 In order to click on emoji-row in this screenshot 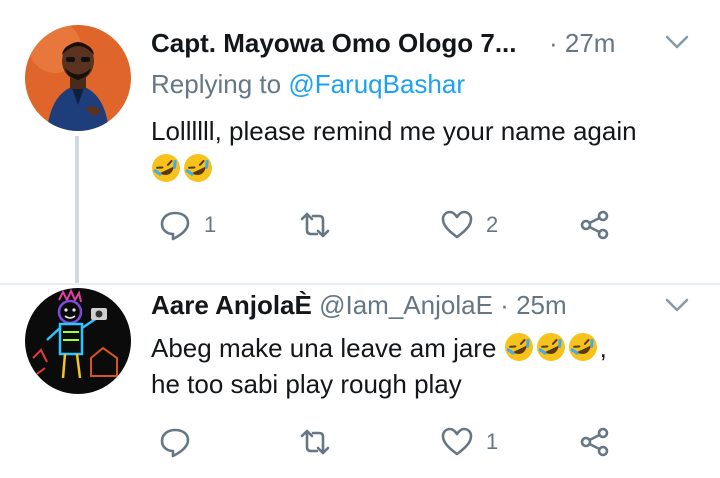, I will do `click(394, 169)`.